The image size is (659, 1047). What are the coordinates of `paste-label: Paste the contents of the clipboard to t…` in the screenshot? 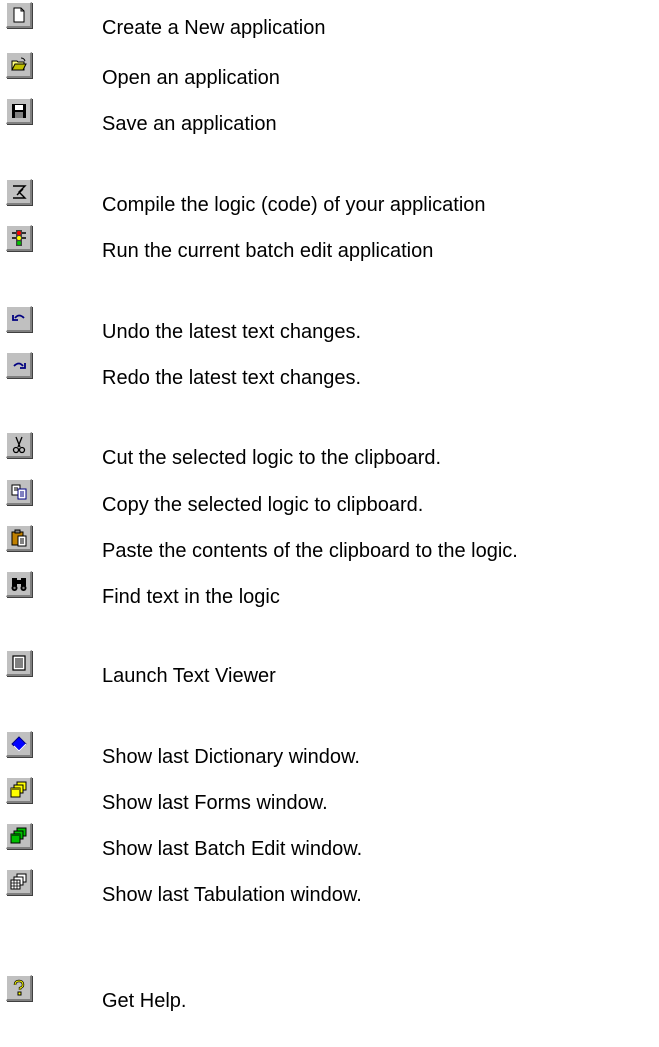 It's located at (310, 551).